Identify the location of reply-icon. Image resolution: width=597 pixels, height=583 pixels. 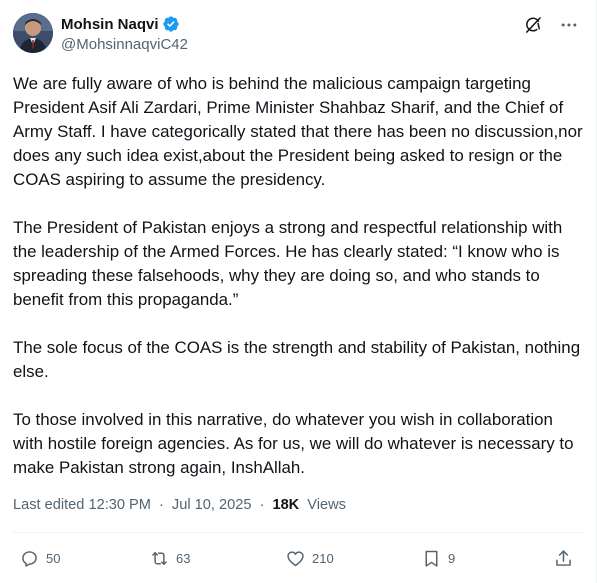
(29, 558).